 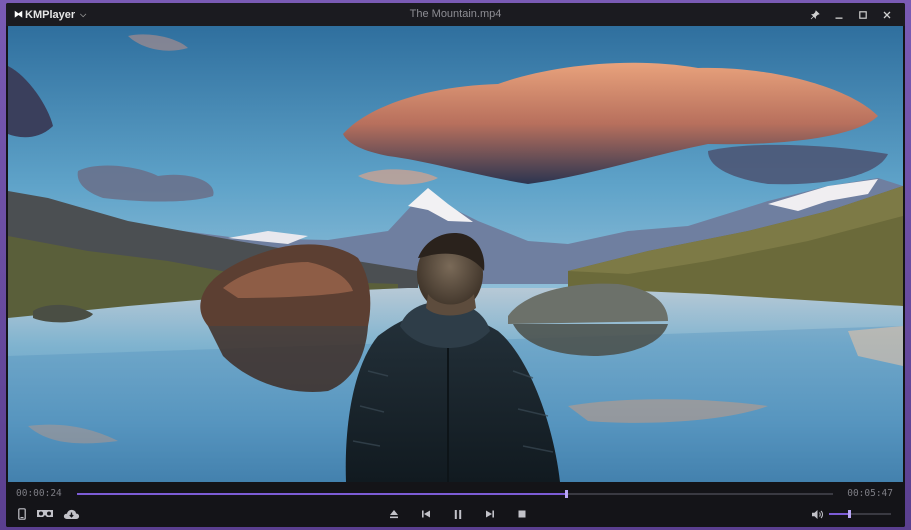 What do you see at coordinates (18, 14) in the screenshot?
I see `kmplayer-logo-icon: ⧓` at bounding box center [18, 14].